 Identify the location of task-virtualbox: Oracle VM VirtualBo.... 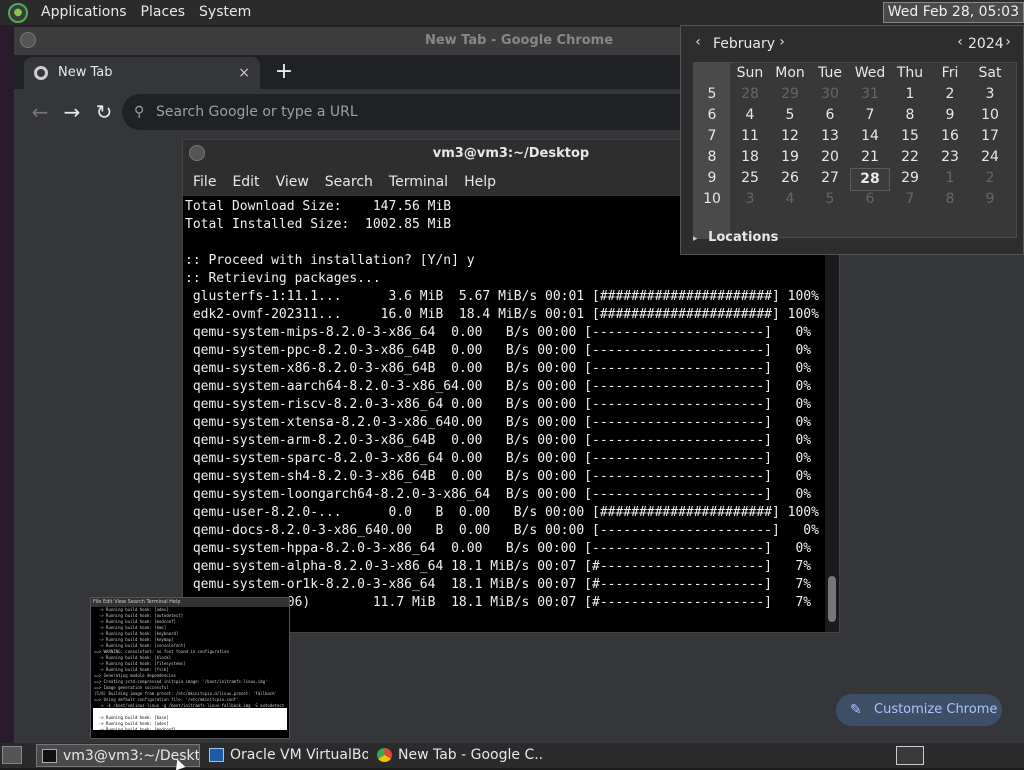
(286, 755).